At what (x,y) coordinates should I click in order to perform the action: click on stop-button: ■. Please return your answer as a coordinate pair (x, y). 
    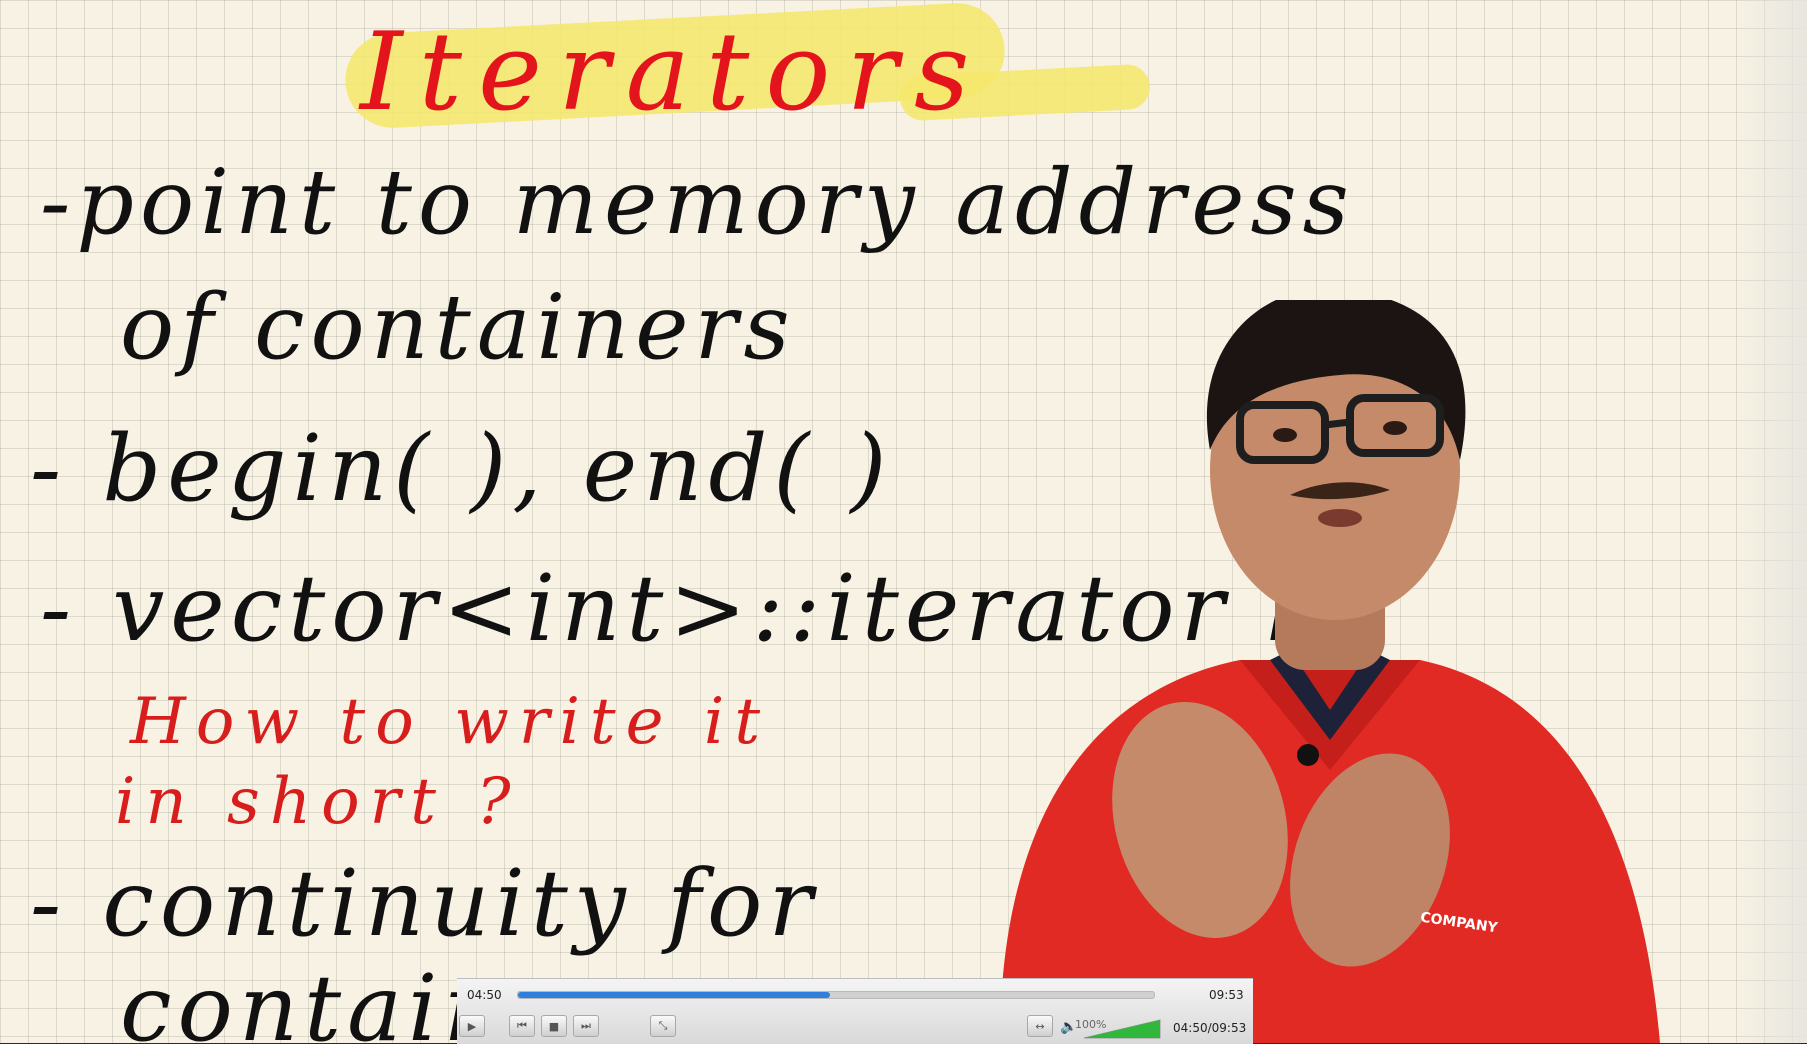
    Looking at the image, I should click on (554, 1026).